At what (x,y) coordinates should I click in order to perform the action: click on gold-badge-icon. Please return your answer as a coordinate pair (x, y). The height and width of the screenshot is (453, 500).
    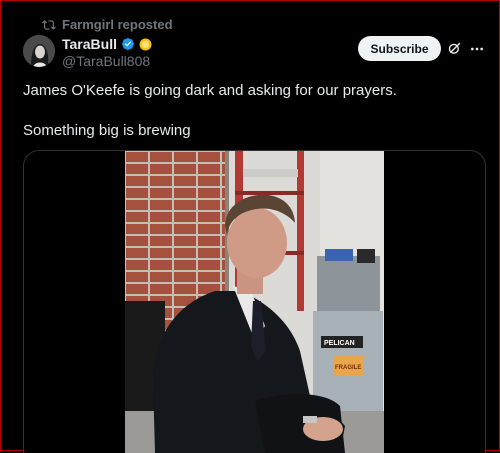
    Looking at the image, I should click on (145, 44).